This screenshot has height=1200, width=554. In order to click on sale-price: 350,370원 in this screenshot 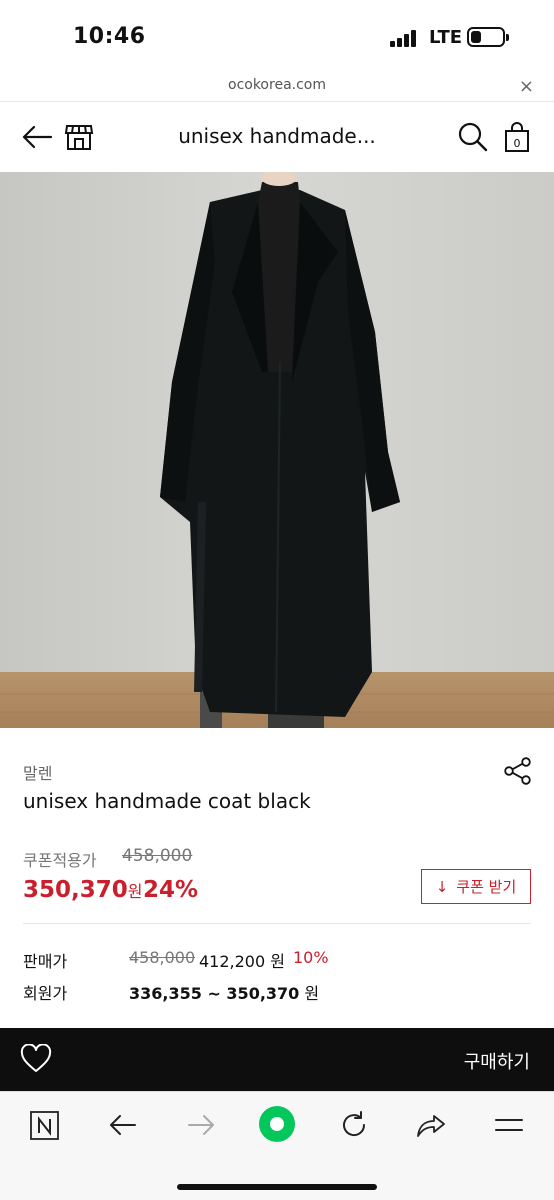, I will do `click(83, 890)`.